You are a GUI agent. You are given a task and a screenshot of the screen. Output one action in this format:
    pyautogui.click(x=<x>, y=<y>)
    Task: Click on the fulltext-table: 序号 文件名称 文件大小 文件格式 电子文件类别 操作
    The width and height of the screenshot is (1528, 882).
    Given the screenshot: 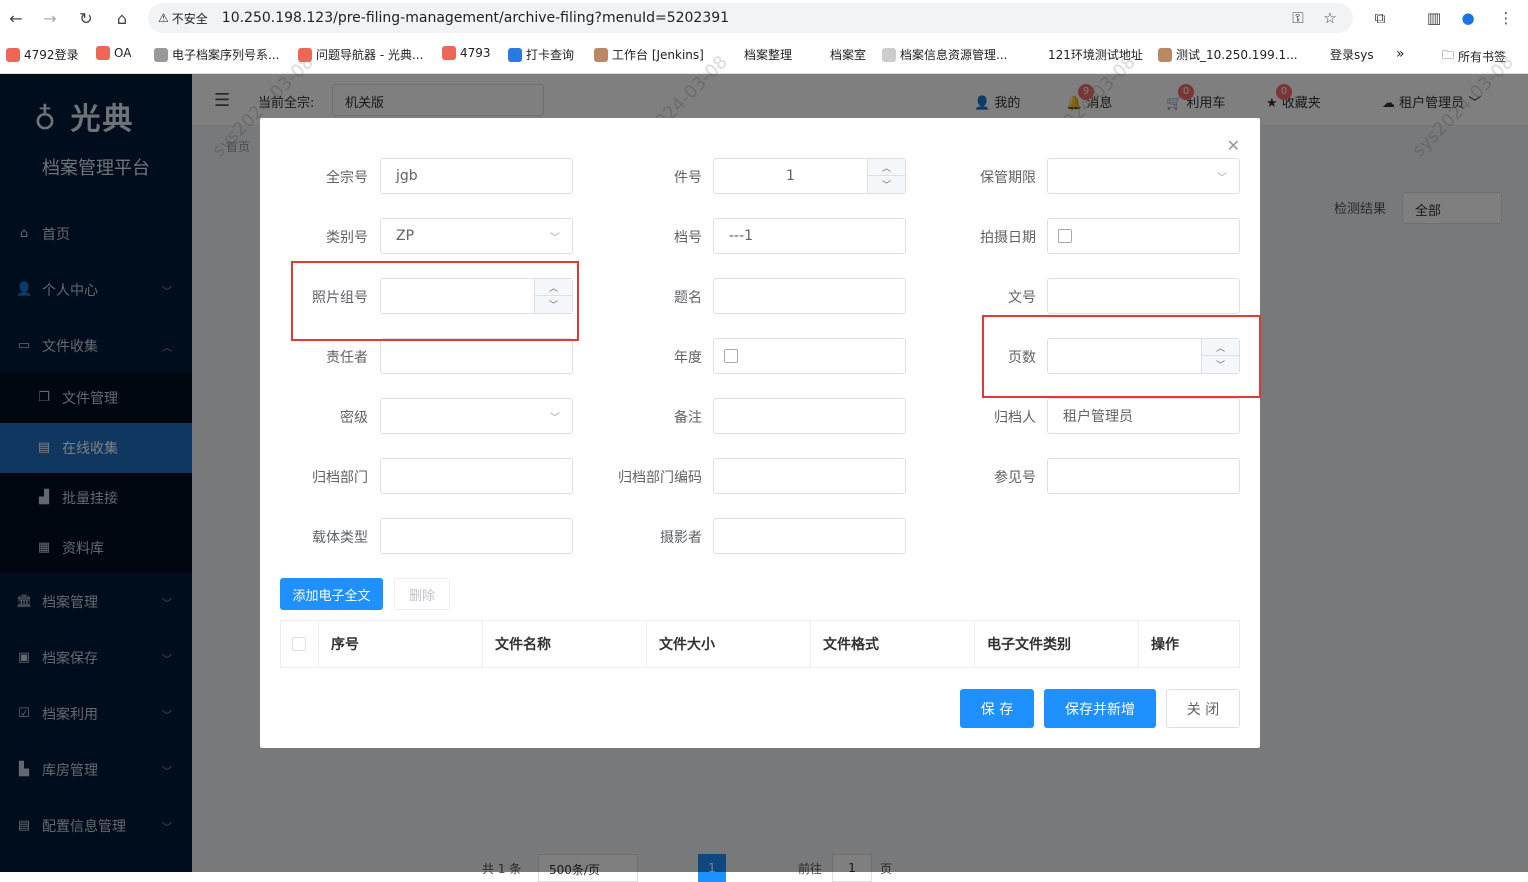 What is the action you would take?
    pyautogui.click(x=760, y=644)
    